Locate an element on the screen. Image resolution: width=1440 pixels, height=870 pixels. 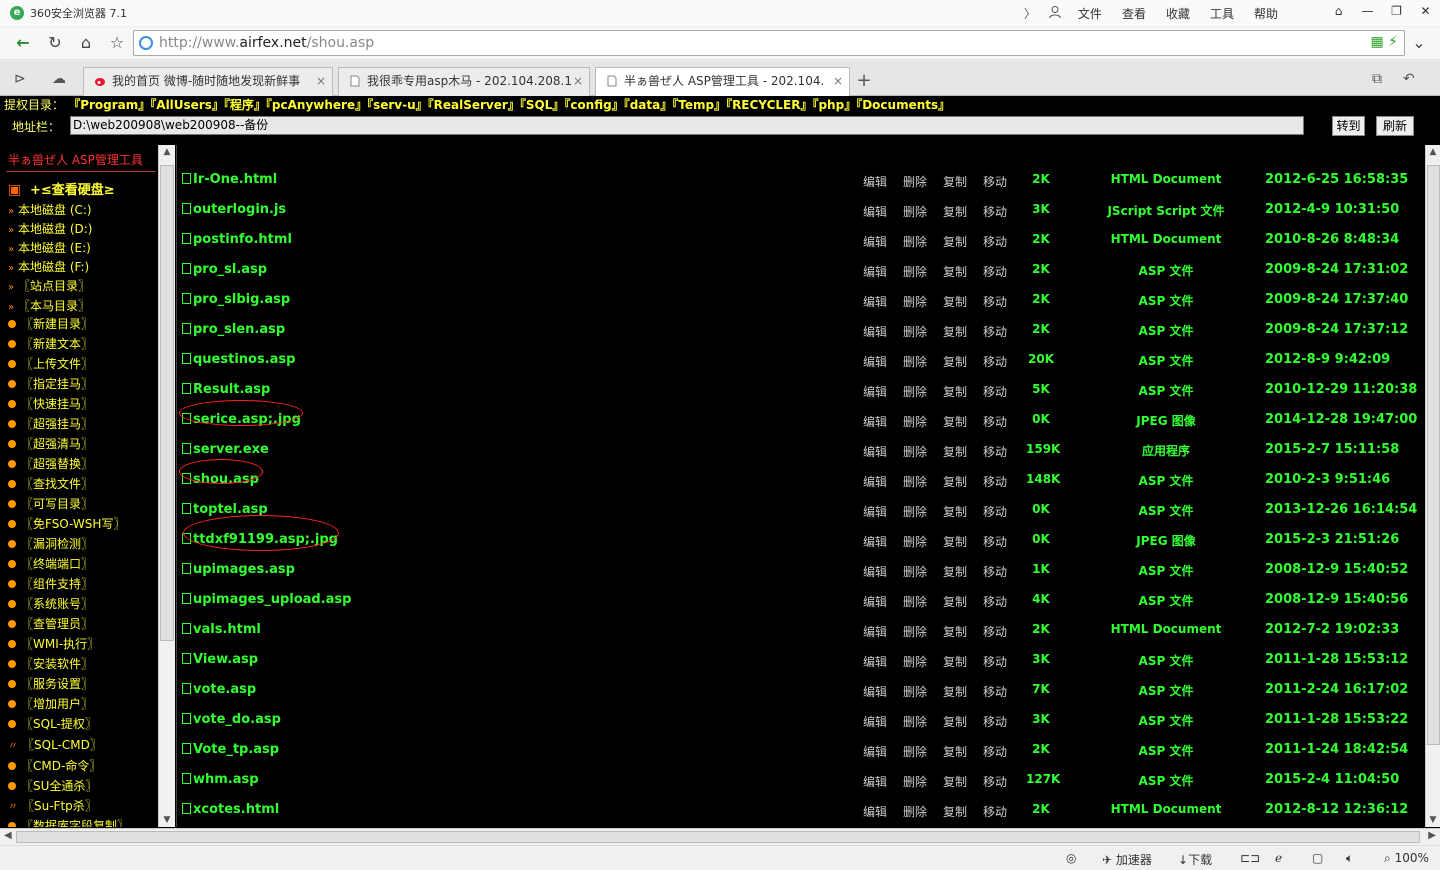
drive-link: » 〖本马目录〗 is located at coordinates (49, 306).